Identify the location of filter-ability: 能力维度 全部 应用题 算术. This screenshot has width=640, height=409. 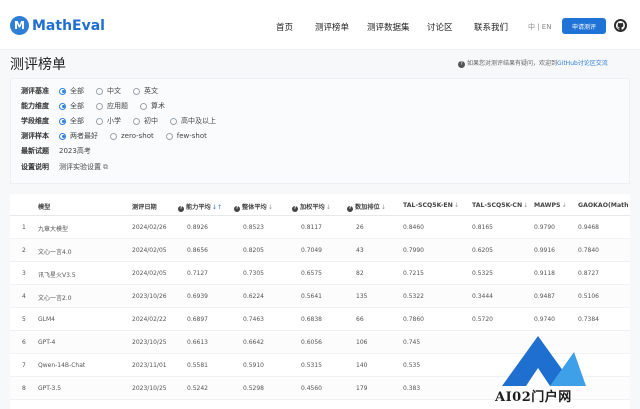
(99, 106).